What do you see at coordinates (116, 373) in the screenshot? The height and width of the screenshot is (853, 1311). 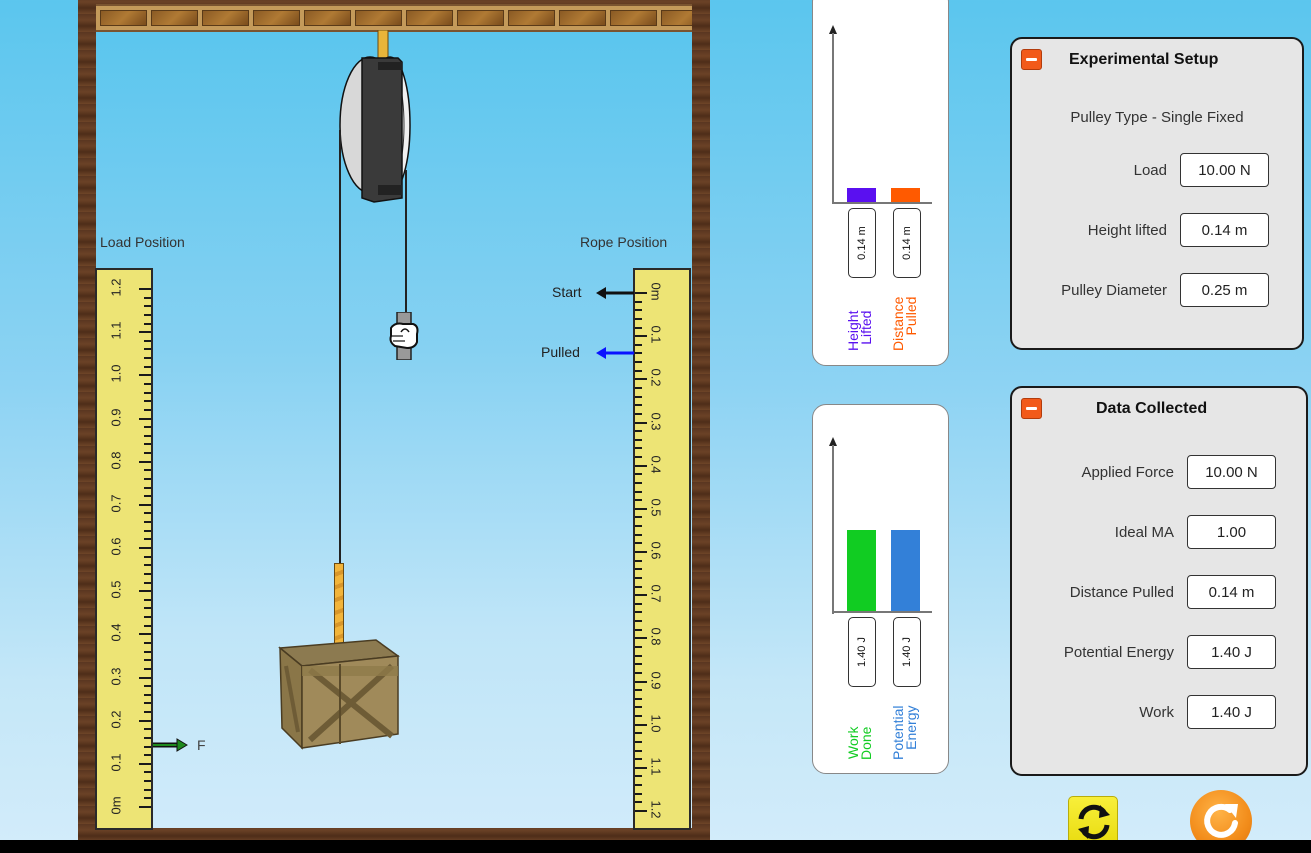 I see `ruler-tick-label: 1.0` at bounding box center [116, 373].